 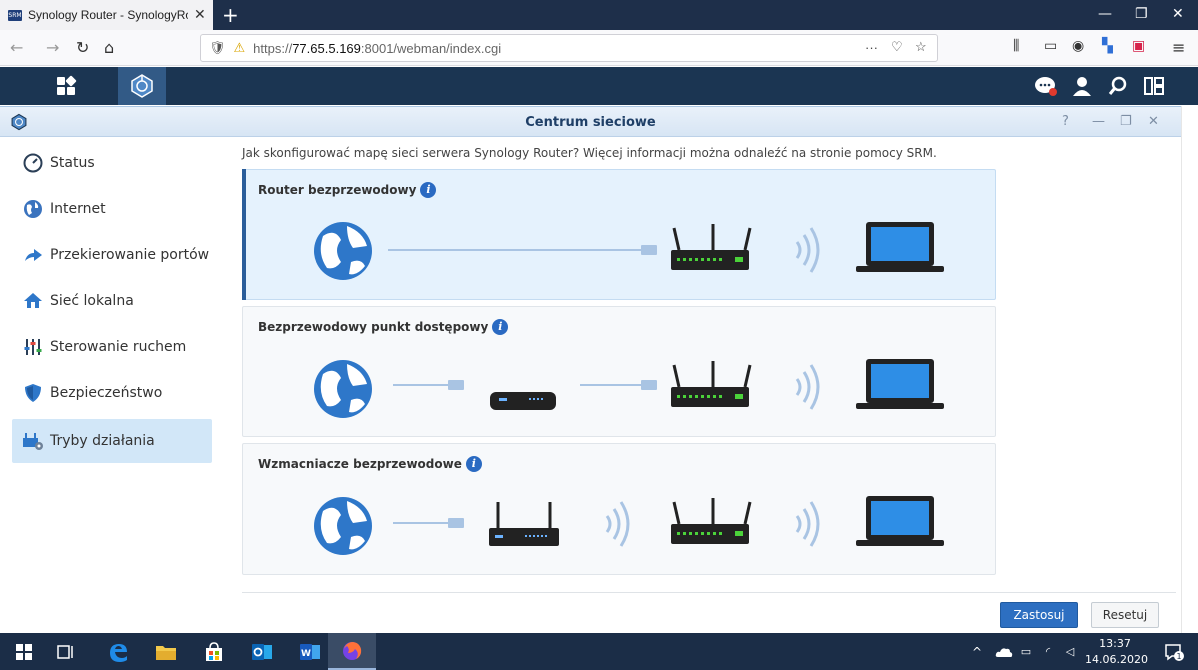 I want to click on sidebar-item-label: Bezpieczeństwo, so click(x=106, y=393).